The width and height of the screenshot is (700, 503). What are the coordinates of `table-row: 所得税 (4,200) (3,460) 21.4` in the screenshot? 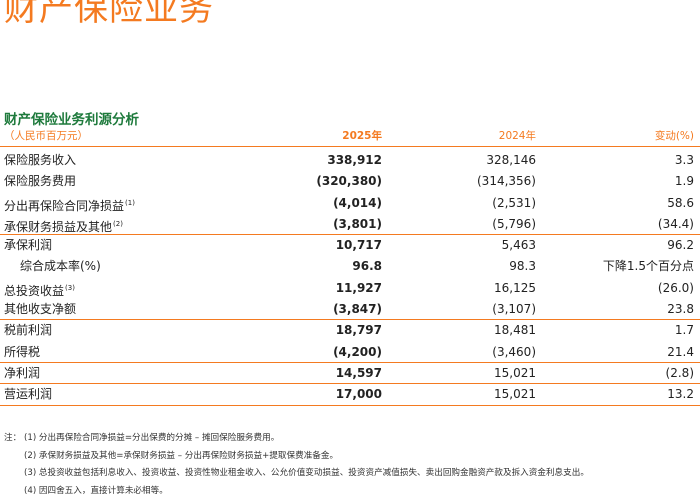 It's located at (350, 353).